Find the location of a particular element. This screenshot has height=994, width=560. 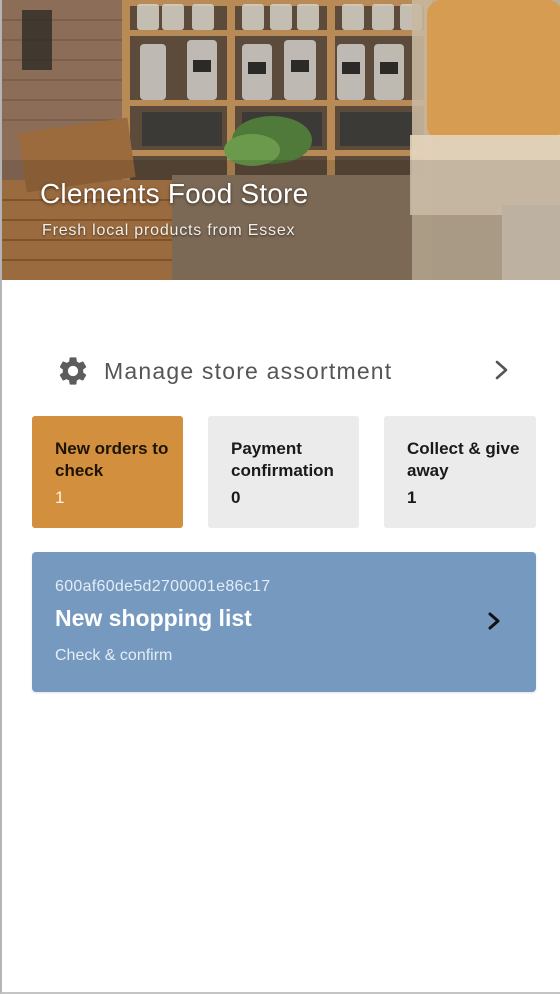

tile-count: 0 is located at coordinates (236, 497).